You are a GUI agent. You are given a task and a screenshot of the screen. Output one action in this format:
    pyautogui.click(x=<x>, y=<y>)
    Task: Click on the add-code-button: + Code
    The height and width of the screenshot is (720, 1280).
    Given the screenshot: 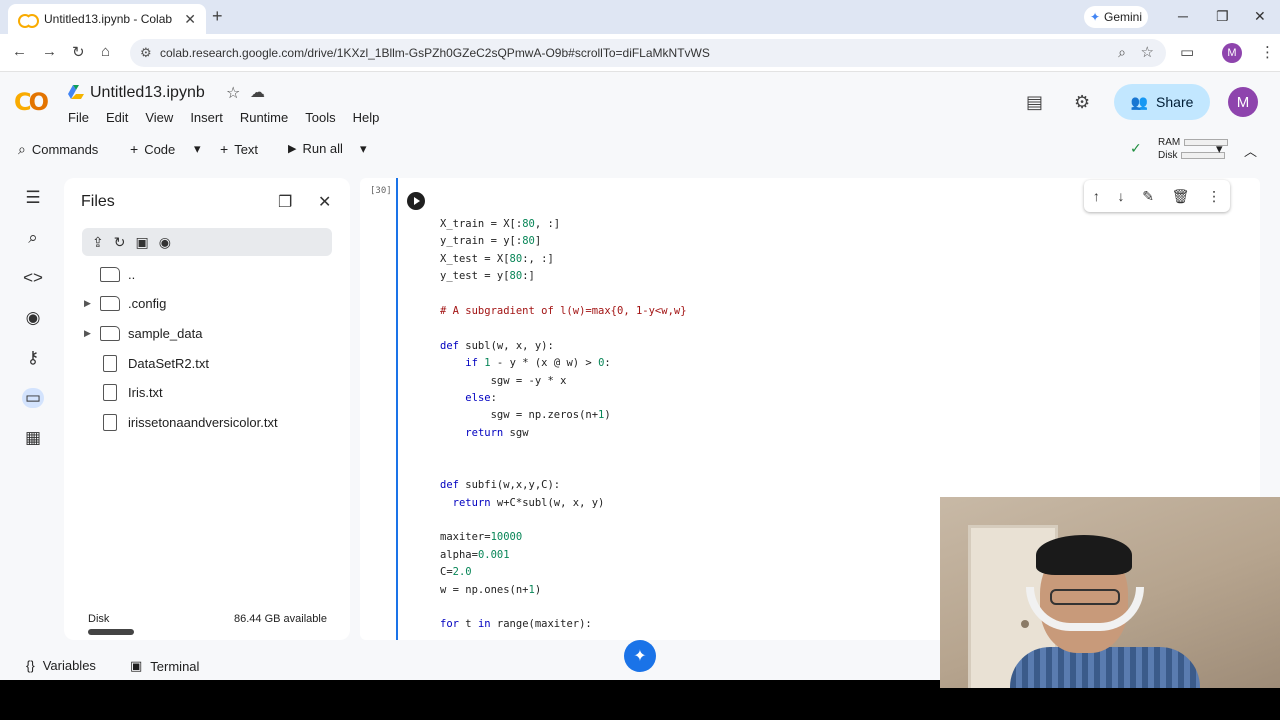 What is the action you would take?
    pyautogui.click(x=152, y=149)
    